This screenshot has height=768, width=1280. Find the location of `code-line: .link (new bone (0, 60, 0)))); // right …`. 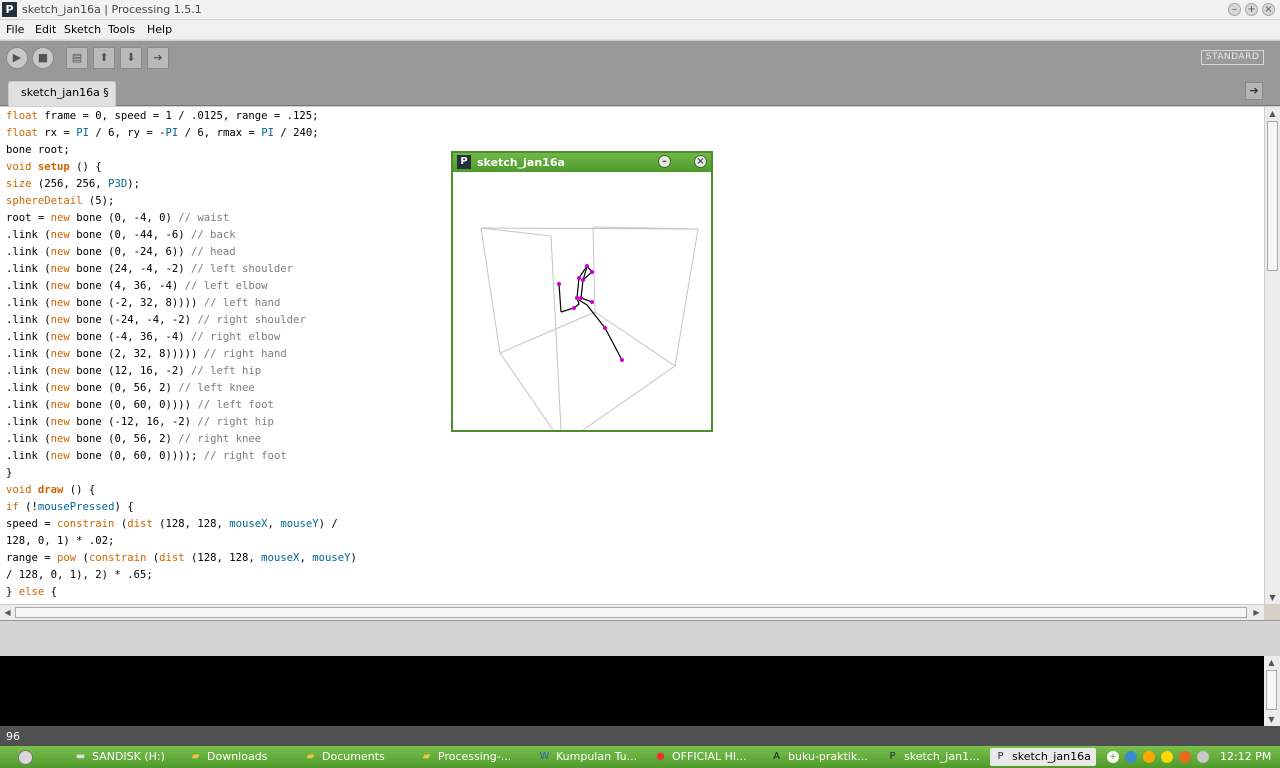

code-line: .link (new bone (0, 60, 0)))); // right … is located at coordinates (181, 456).